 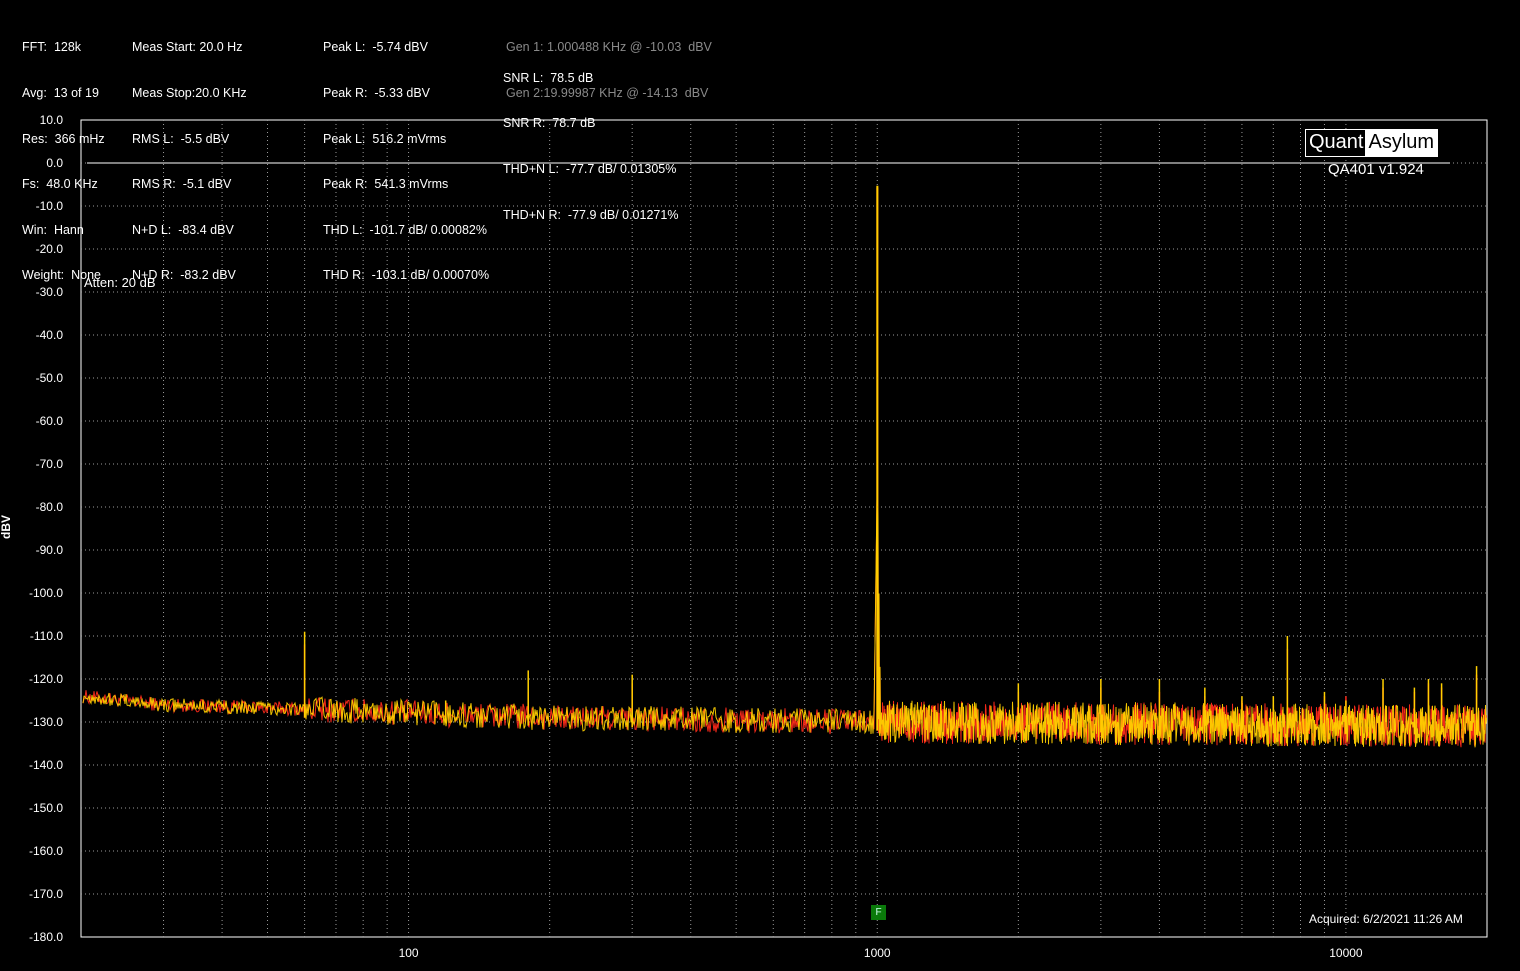 I want to click on y-tick-label: -160.0, so click(x=46, y=851).